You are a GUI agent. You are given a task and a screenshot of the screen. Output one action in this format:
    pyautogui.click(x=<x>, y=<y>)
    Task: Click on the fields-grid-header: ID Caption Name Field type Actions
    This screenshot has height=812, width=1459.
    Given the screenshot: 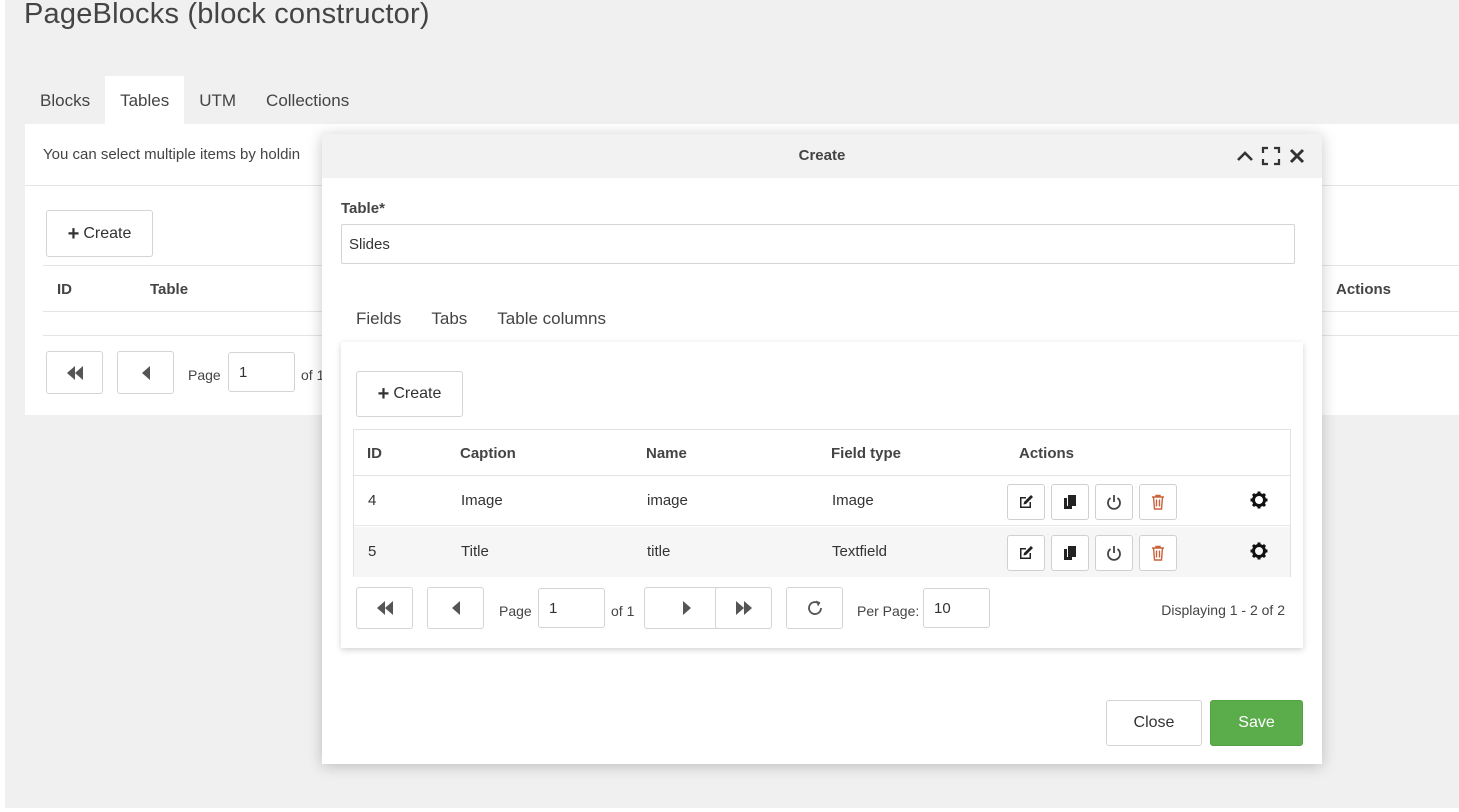 What is the action you would take?
    pyautogui.click(x=822, y=453)
    